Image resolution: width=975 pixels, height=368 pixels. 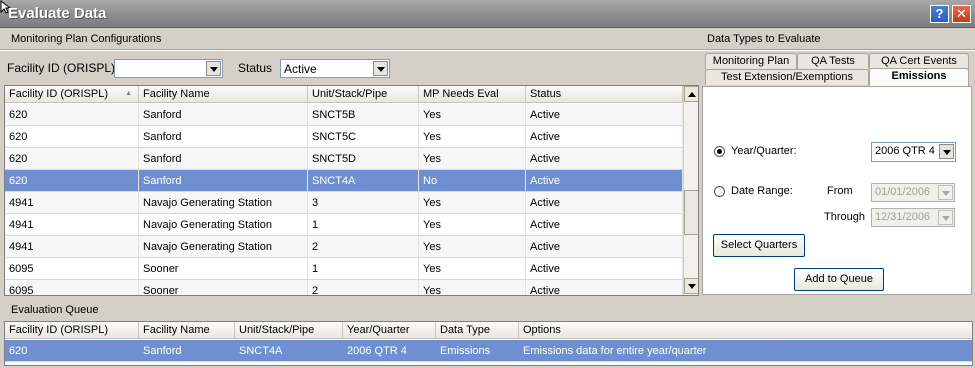 I want to click on year-quarter-value: 2006 QTR 4, so click(x=905, y=151).